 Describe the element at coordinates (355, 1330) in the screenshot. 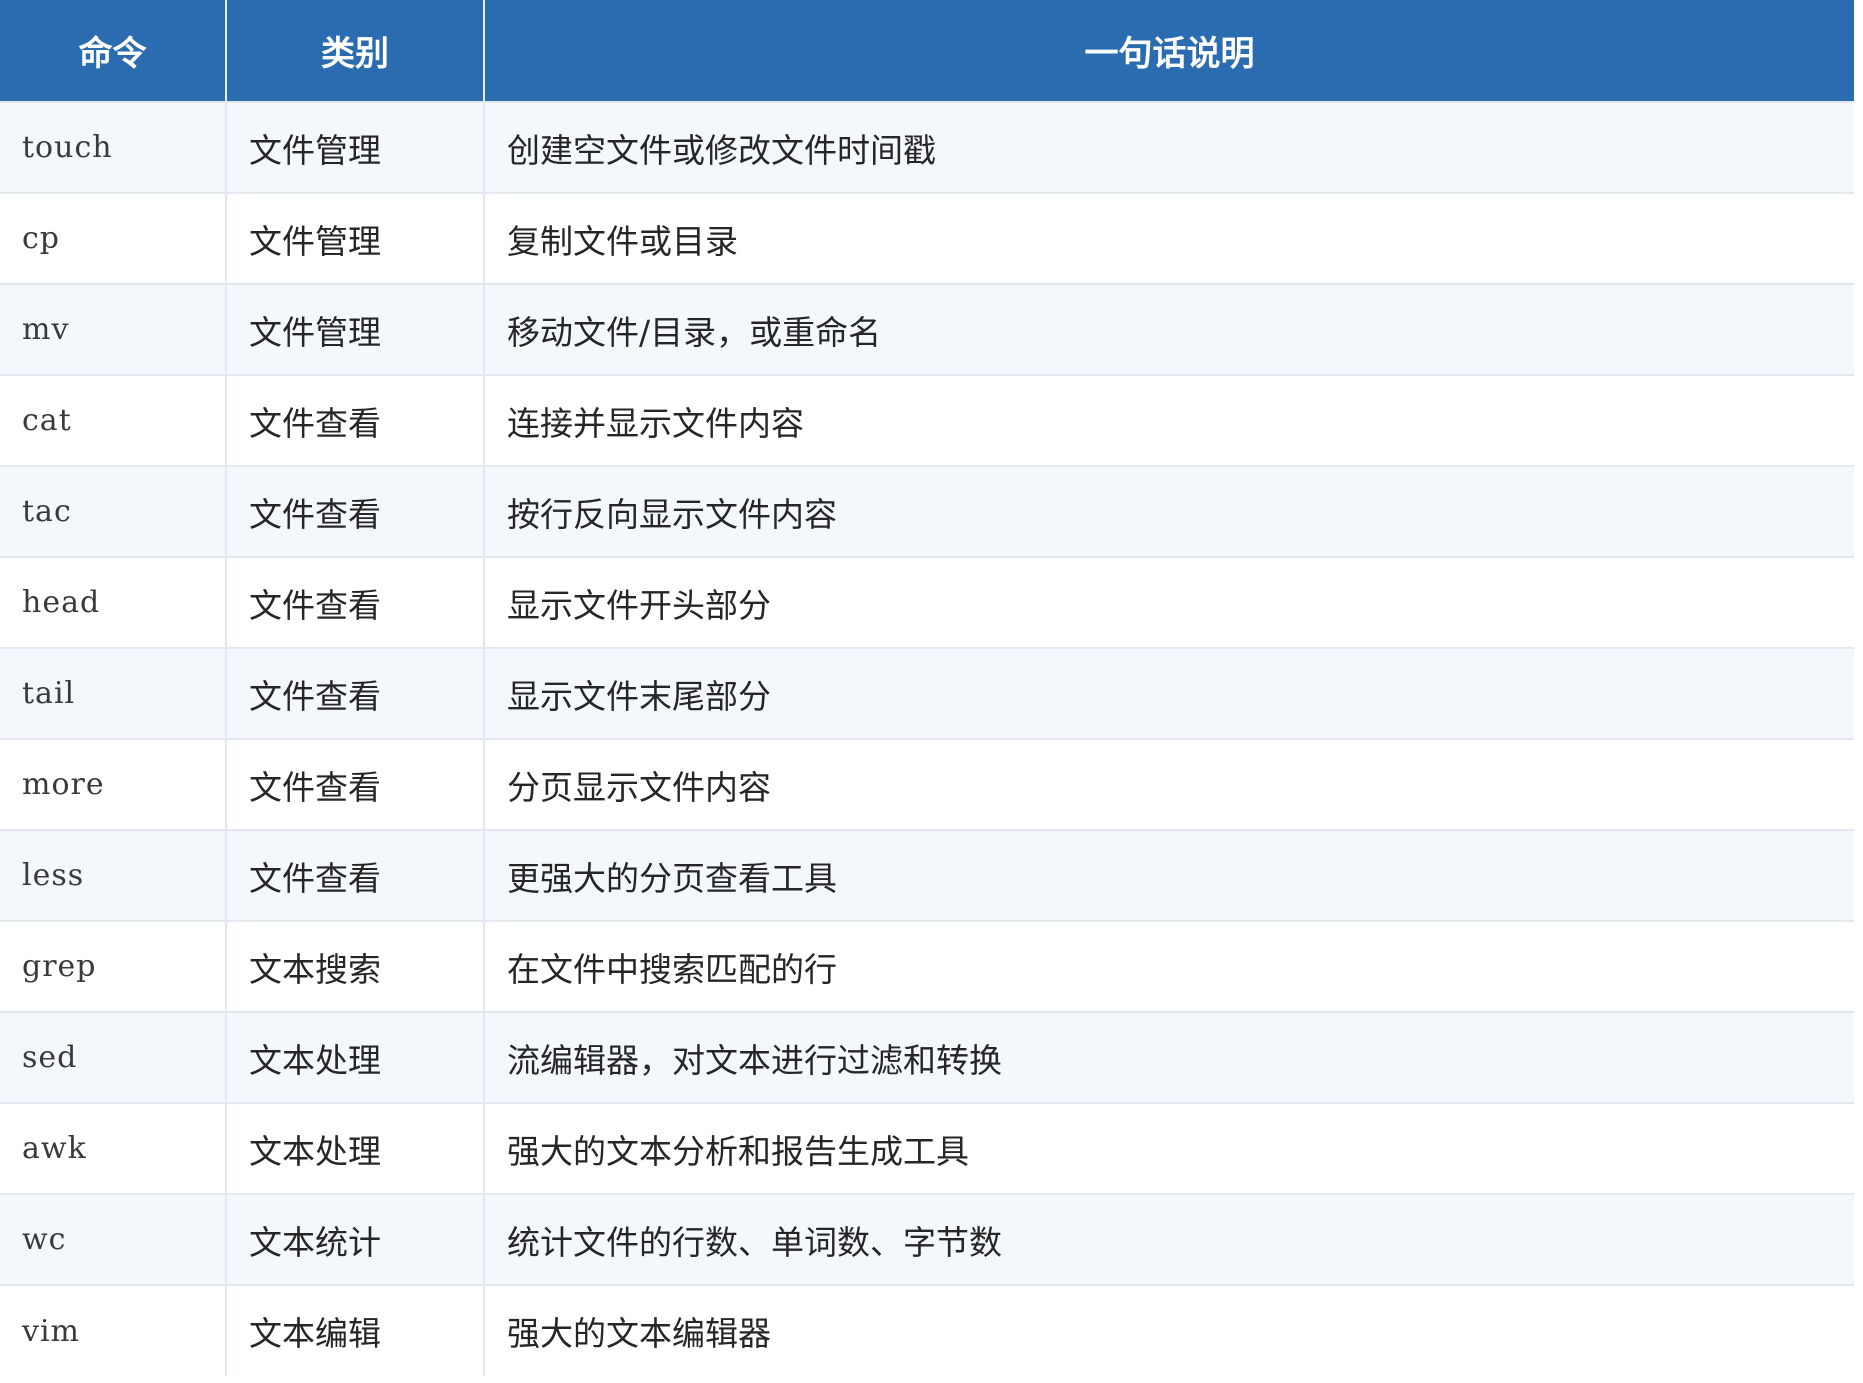

I see `category-cell: 文本编辑` at that location.